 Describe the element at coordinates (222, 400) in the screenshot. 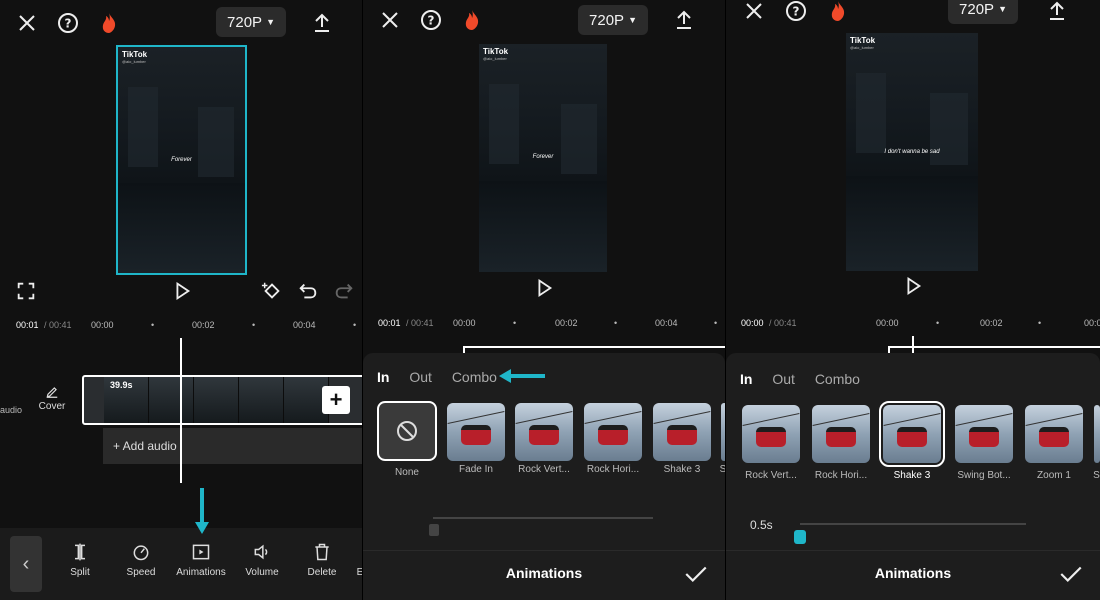

I see `video-clip: 39.9s` at that location.